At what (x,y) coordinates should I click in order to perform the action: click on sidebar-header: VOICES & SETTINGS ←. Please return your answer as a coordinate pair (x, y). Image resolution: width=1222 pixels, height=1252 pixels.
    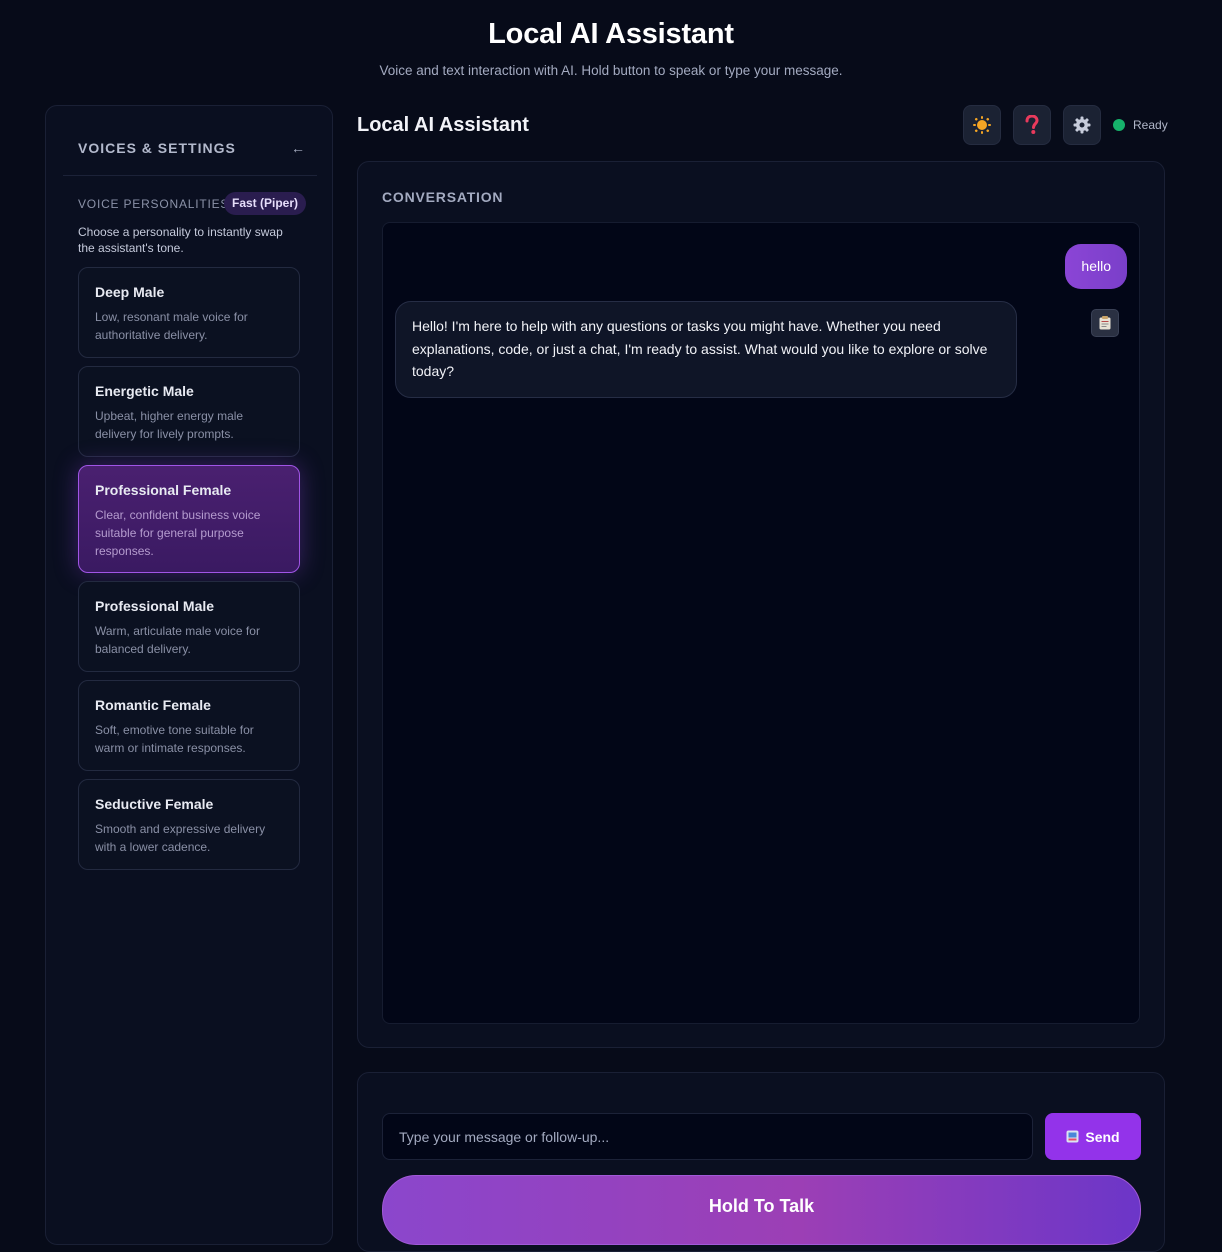
    Looking at the image, I should click on (190, 141).